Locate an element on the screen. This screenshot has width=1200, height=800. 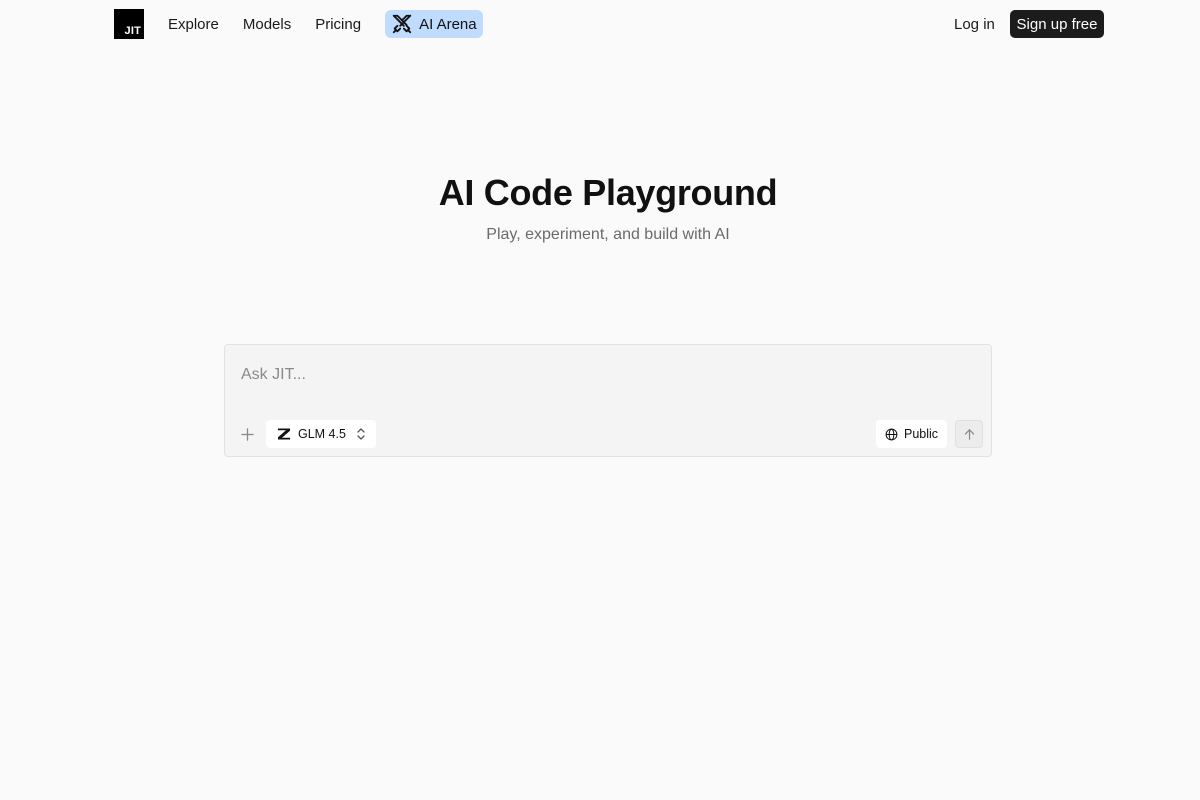
signup-button: Sign up free is located at coordinates (1057, 24).